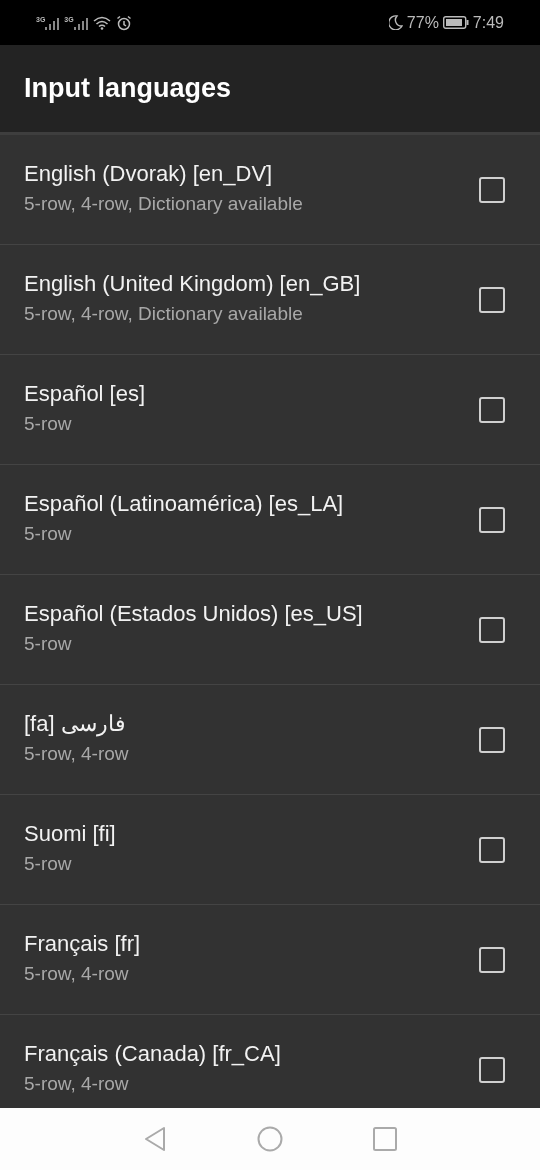 This screenshot has height=1170, width=540. Describe the element at coordinates (193, 614) in the screenshot. I see `language-name: Español (Estados Unidos) [es_US]` at that location.